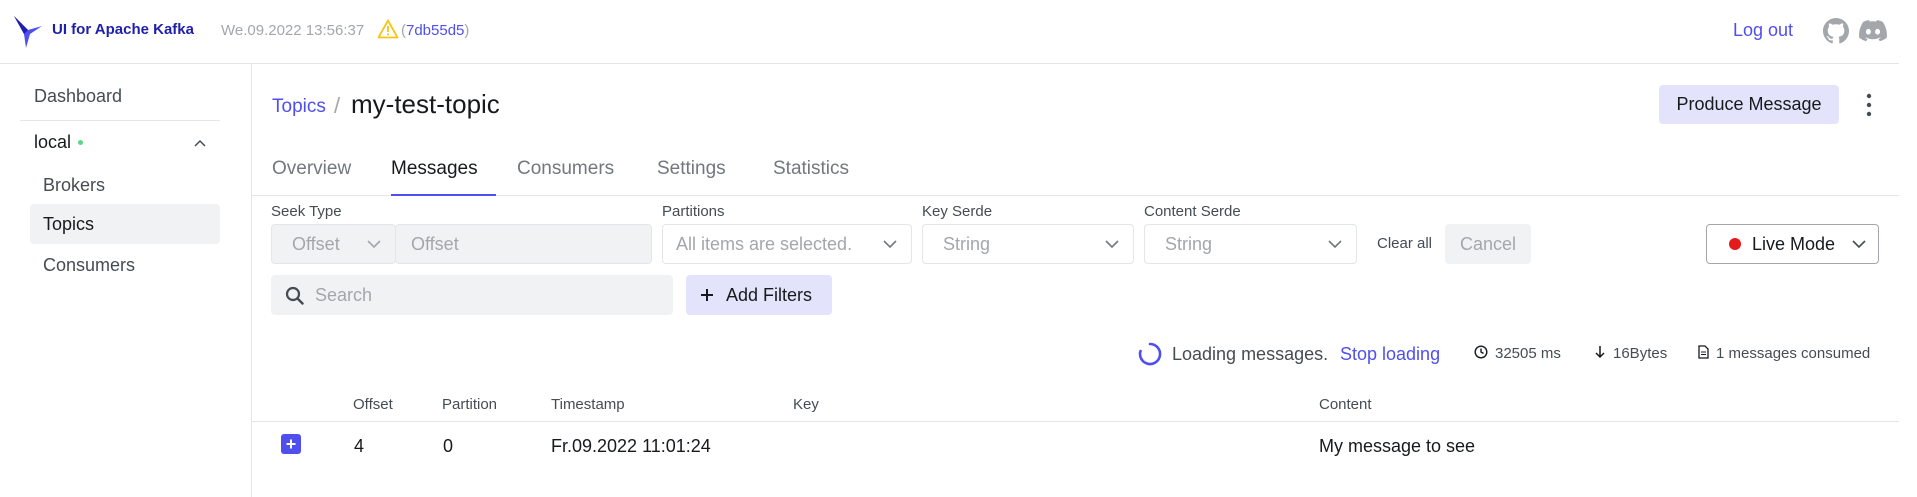 This screenshot has height=497, width=1917. I want to click on sidebar-item-dashboard: Dashboard, so click(78, 96).